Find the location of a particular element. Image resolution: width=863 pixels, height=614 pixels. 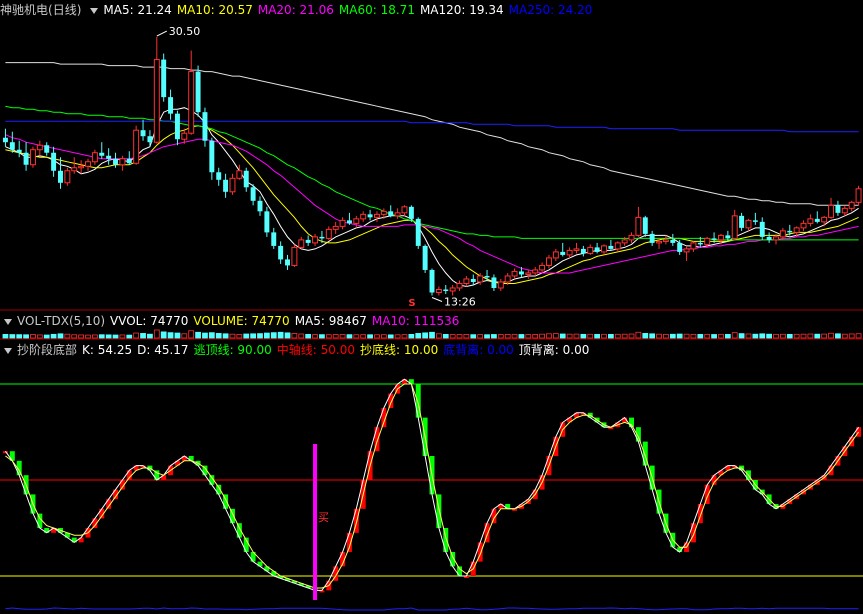

volume-indicator-name: VOL-TDX(5,10) is located at coordinates (61, 321).